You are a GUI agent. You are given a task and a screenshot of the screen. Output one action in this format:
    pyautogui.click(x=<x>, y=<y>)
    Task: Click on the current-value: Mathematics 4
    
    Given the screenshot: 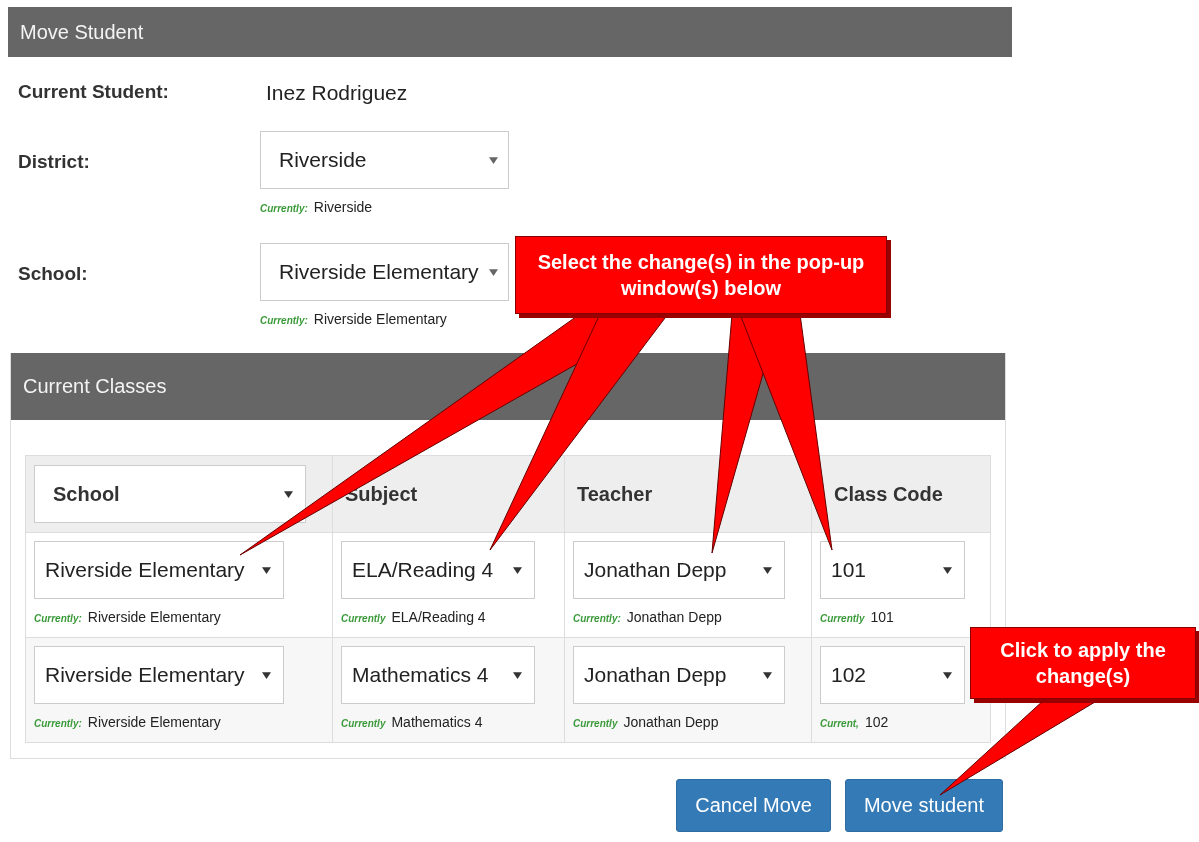 What is the action you would take?
    pyautogui.click(x=437, y=722)
    